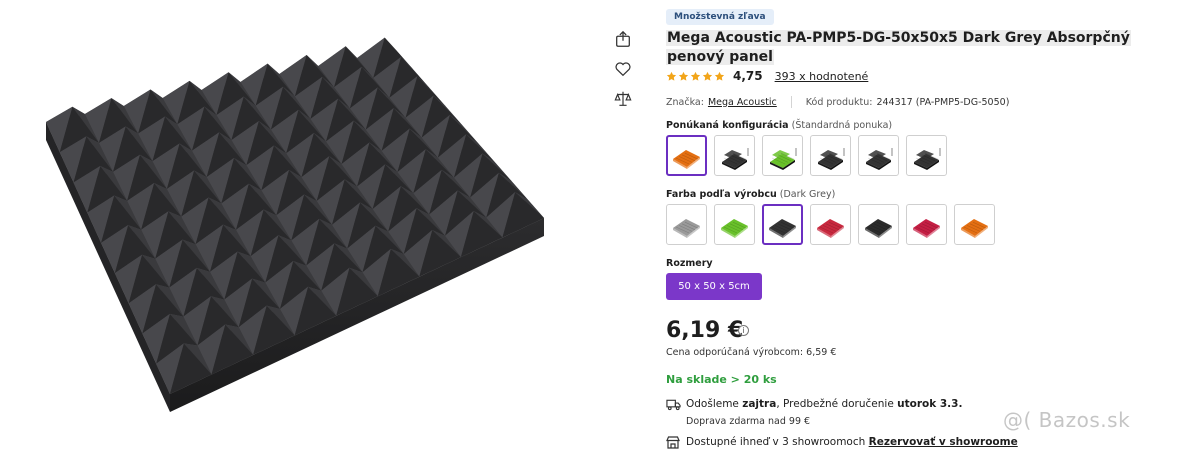 The width and height of the screenshot is (1200, 458). I want to click on size-label: Rozmery, so click(689, 263).